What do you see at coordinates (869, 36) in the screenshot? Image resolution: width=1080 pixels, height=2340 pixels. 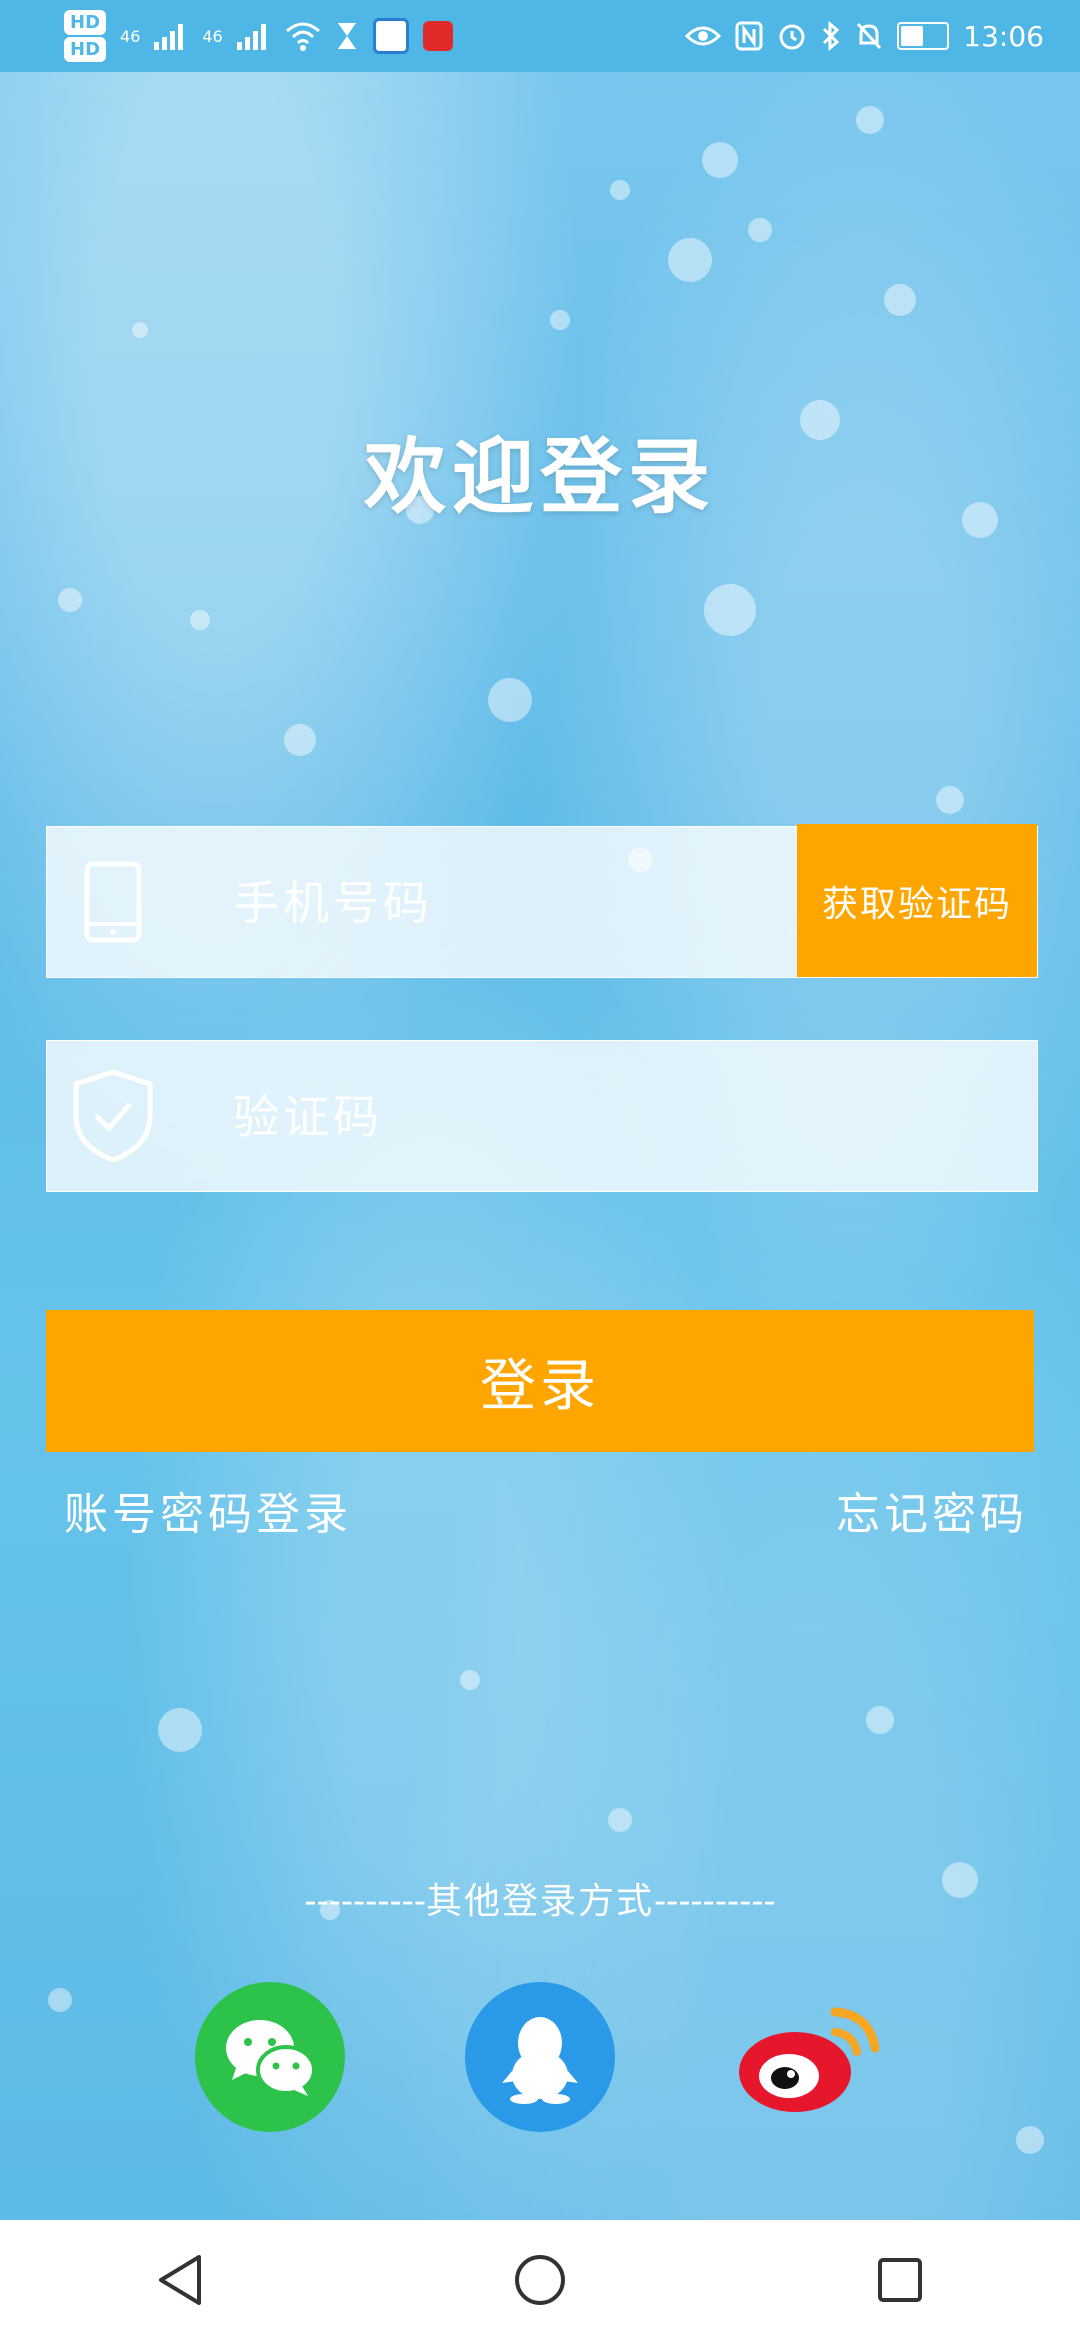 I see `mute-icon` at bounding box center [869, 36].